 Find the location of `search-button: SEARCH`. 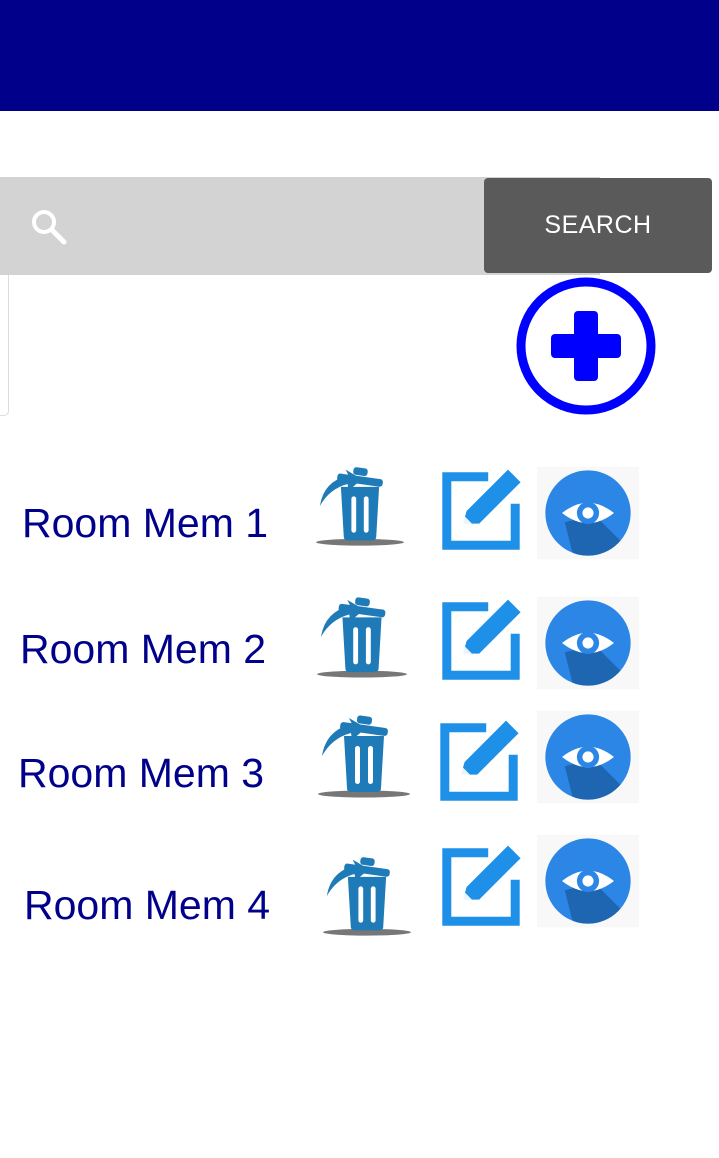

search-button: SEARCH is located at coordinates (598, 225).